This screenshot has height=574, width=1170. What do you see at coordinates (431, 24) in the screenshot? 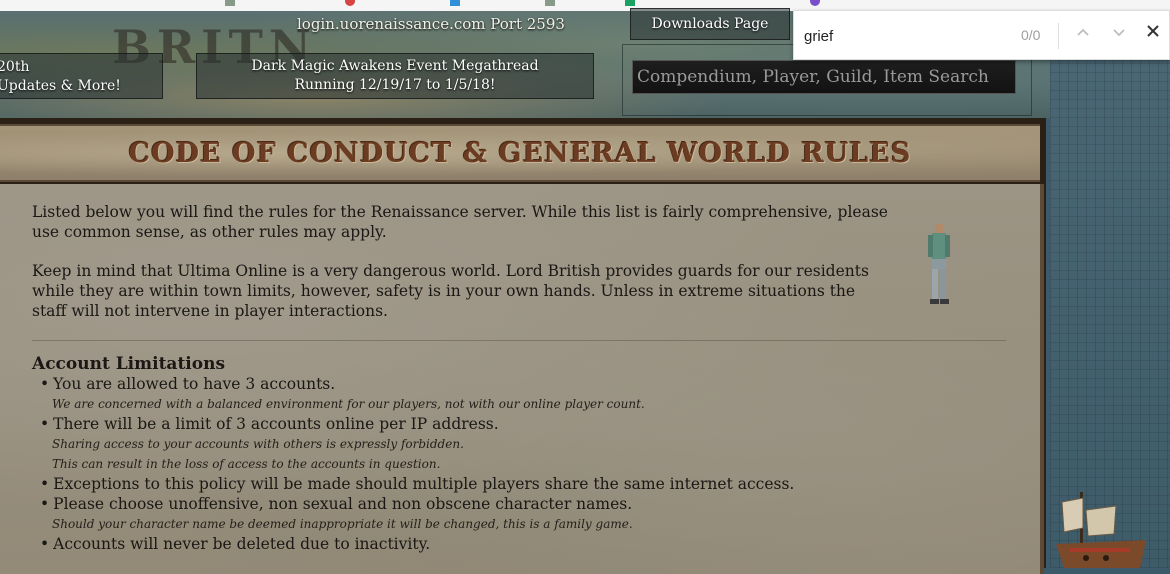
I see `login-server-address: login.uorenaissance.com Port 2593` at bounding box center [431, 24].